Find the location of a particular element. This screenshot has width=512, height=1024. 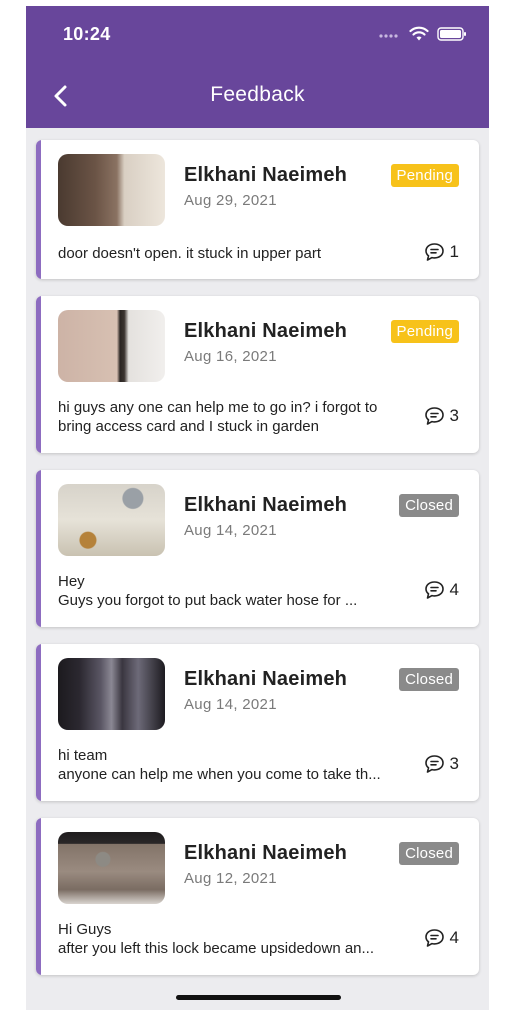

comments-button: 1 is located at coordinates (441, 252).